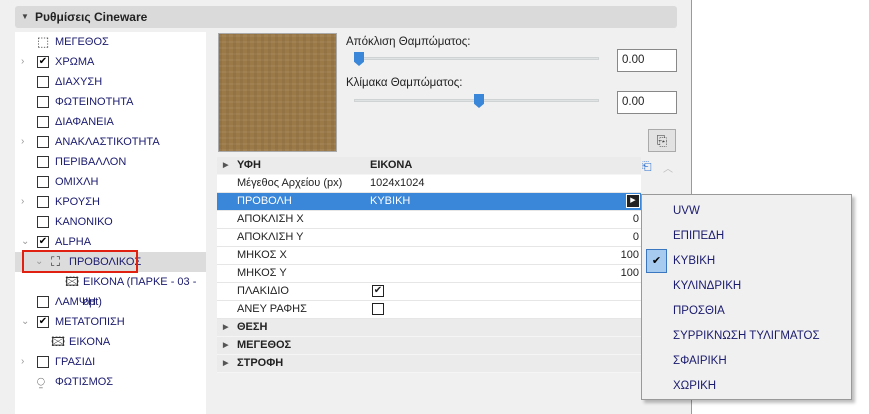 The image size is (869, 414). Describe the element at coordinates (252, 327) in the screenshot. I see `group-label: ΘΕΣΗ` at that location.